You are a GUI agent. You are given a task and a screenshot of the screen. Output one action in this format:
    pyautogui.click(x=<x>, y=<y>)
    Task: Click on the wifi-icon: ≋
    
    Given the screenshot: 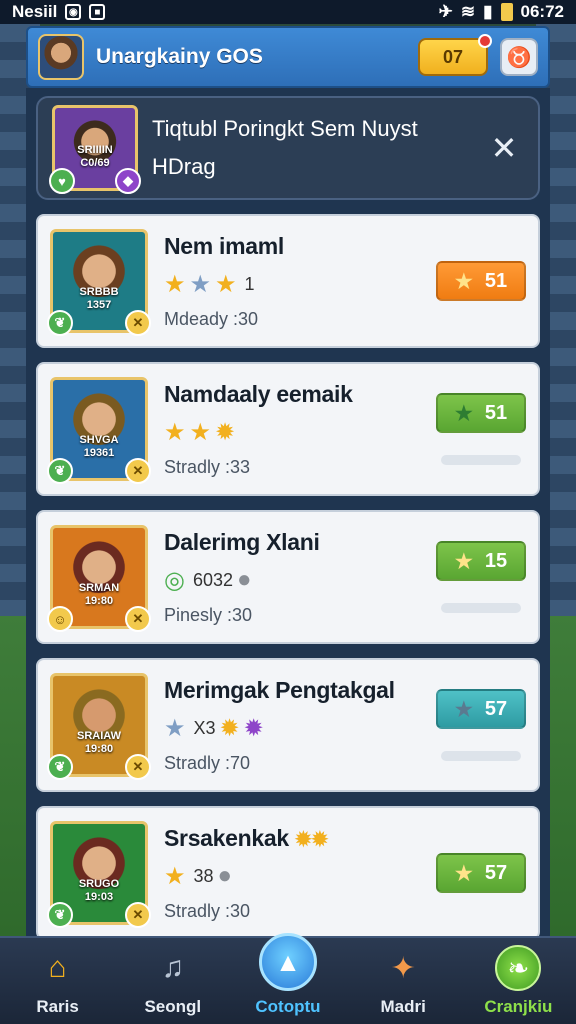 What is the action you would take?
    pyautogui.click(x=468, y=11)
    